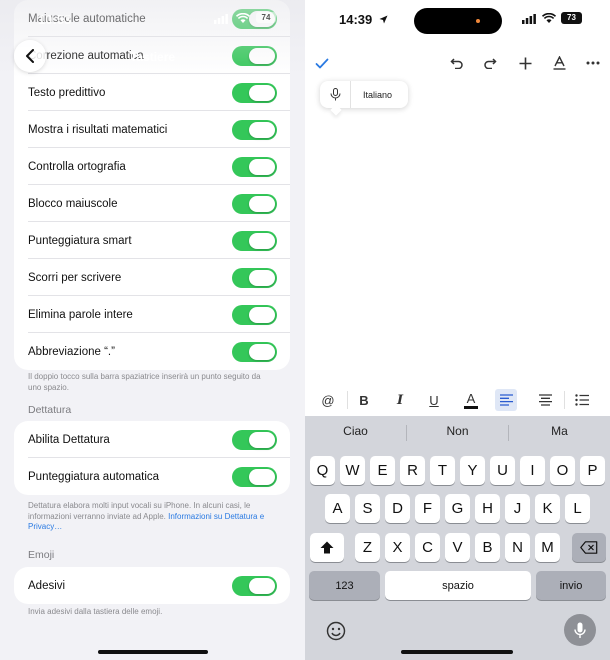  Describe the element at coordinates (152, 57) in the screenshot. I see `nav-title: Tastiere` at that location.